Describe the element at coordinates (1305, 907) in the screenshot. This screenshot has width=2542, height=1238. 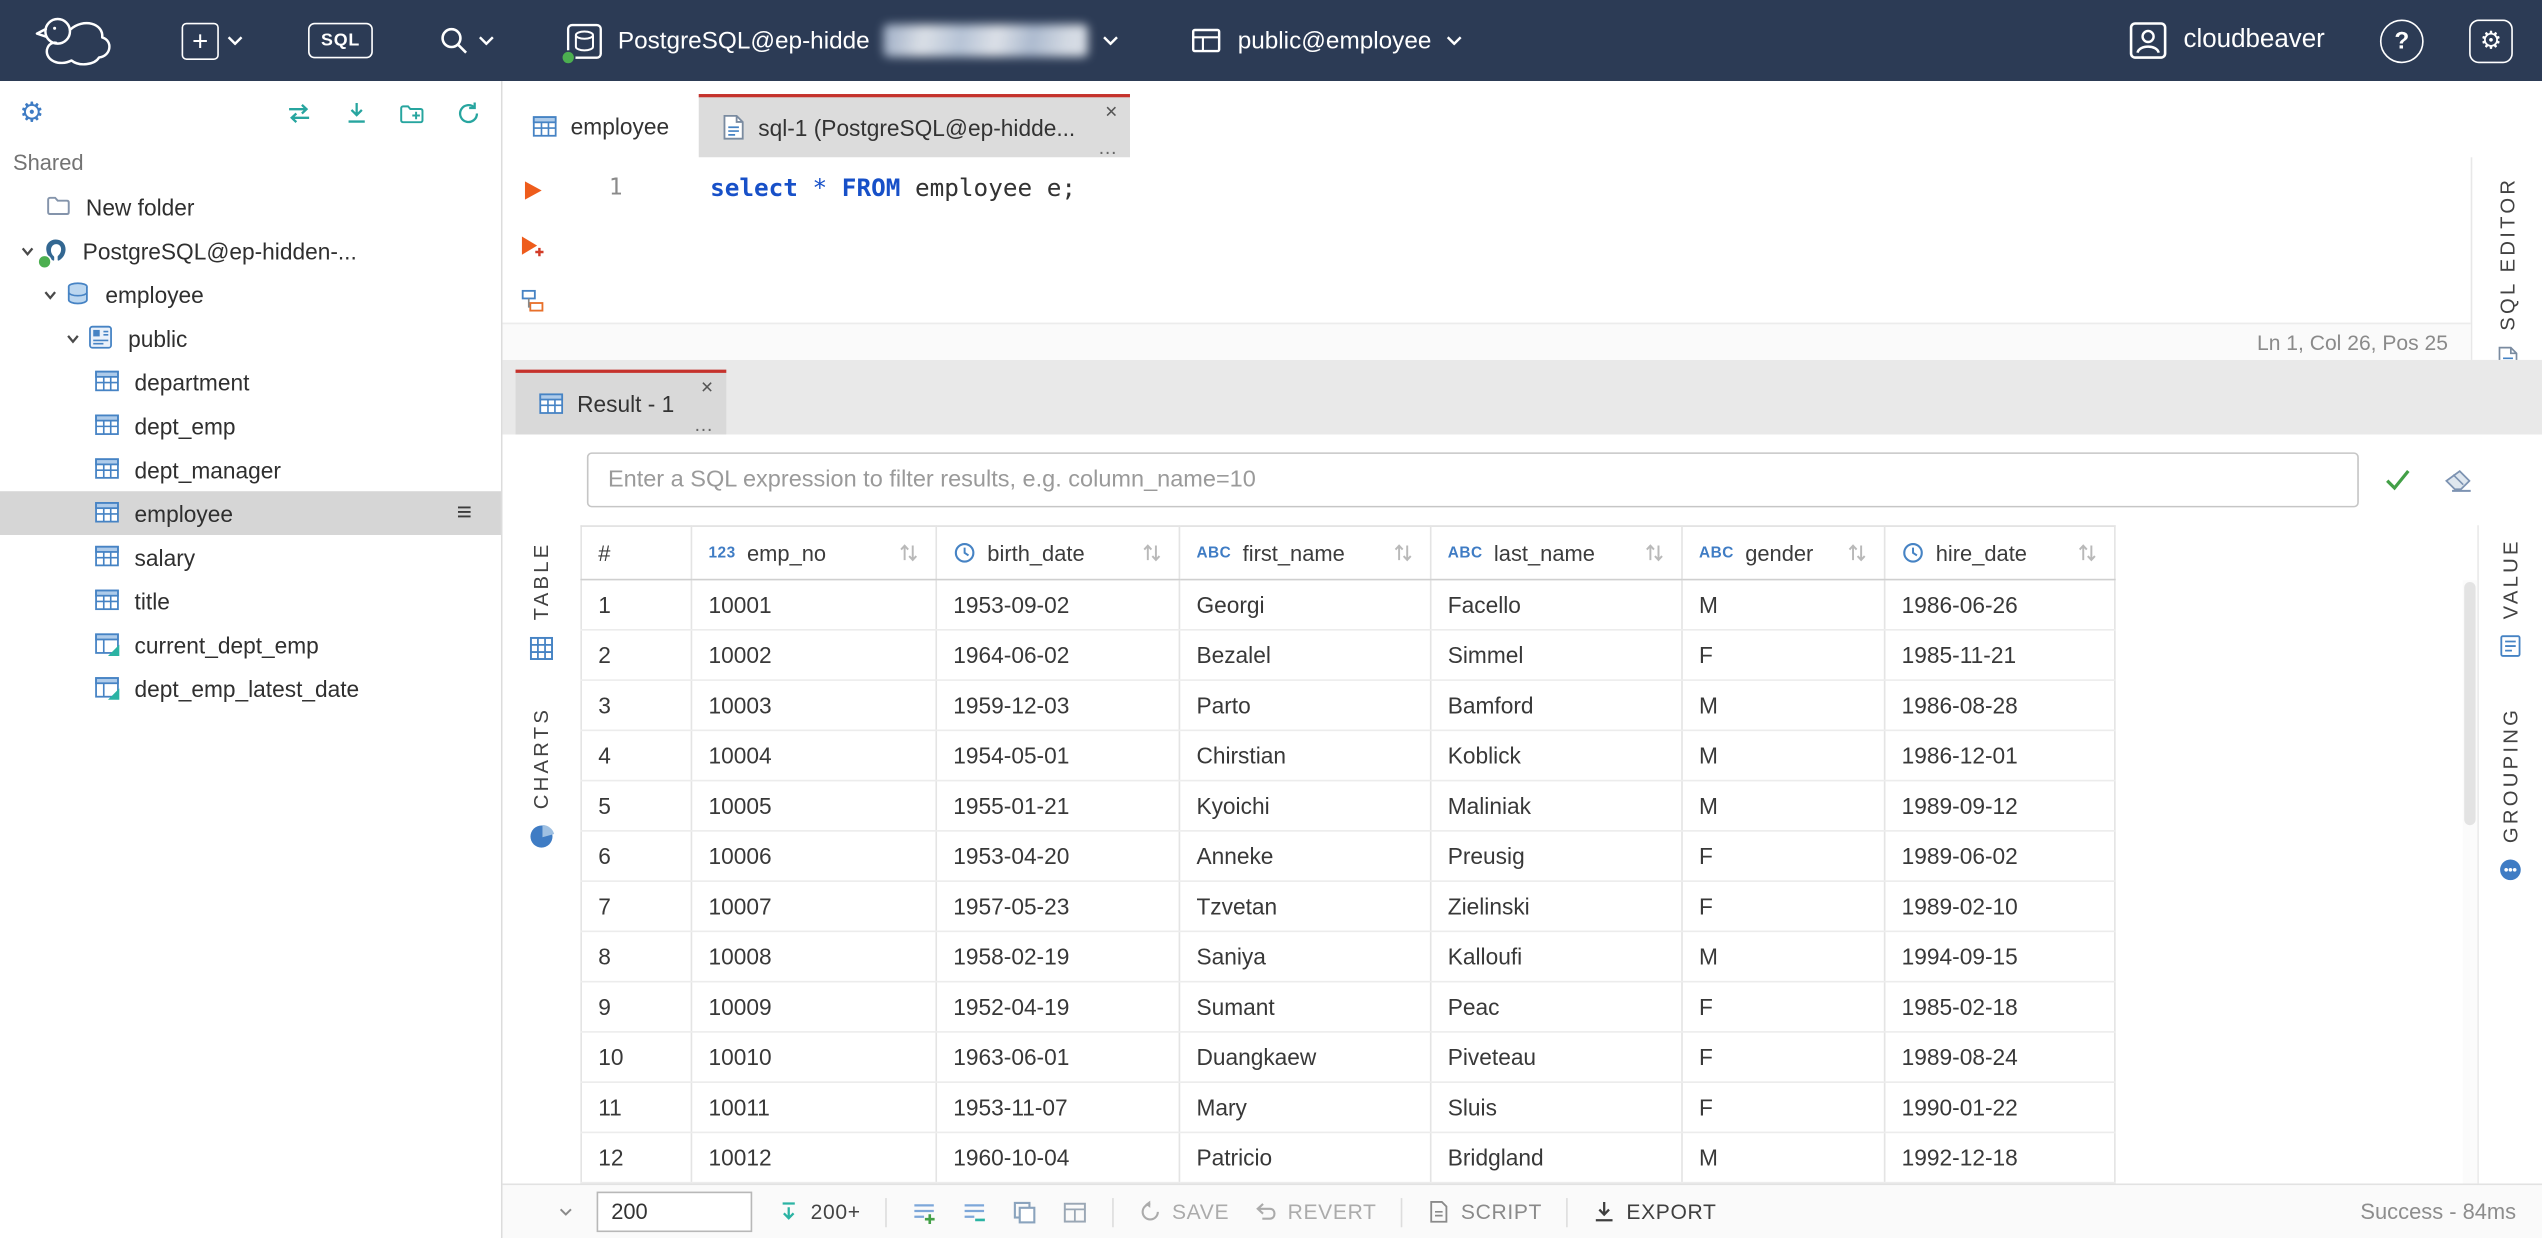
I see `grid-cell: Tzvetan` at that location.